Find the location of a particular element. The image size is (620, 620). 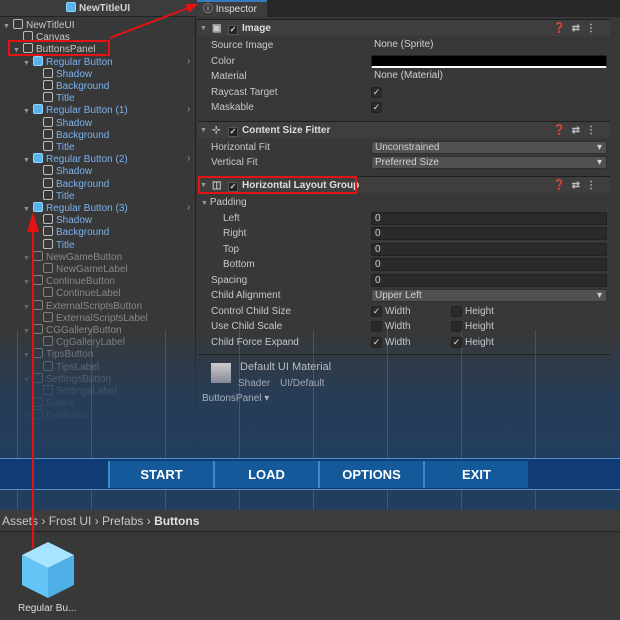

hierarchy-item: ▼ ExternalScriptsButton is located at coordinates (82, 306).